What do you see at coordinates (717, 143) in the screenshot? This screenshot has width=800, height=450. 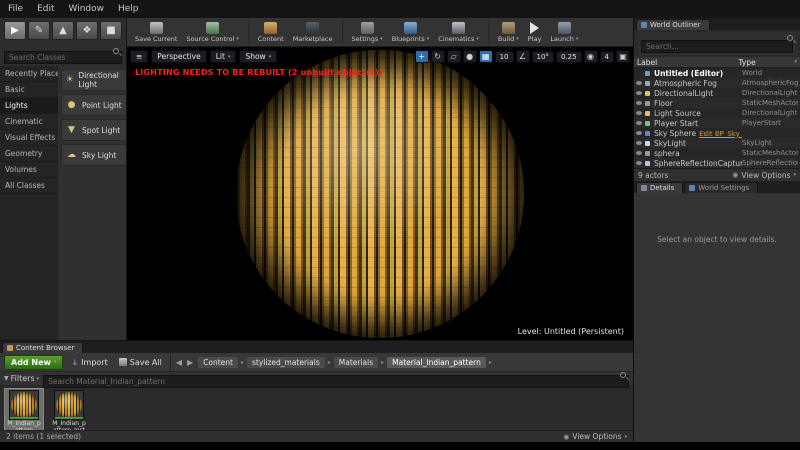 I see `outliner-row-skylight: SkyLight SkyLight` at bounding box center [717, 143].